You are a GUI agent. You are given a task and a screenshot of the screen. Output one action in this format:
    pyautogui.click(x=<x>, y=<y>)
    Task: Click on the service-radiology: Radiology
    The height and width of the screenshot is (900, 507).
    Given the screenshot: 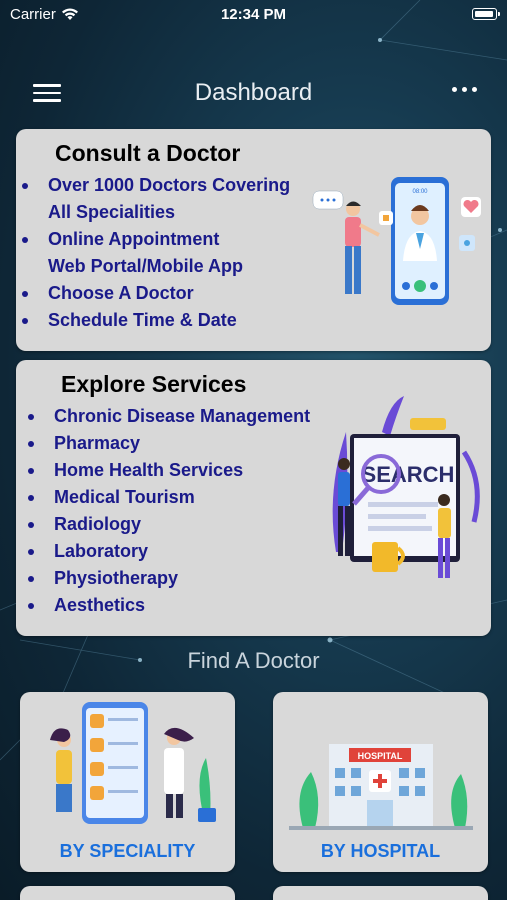 What is the action you would take?
    pyautogui.click(x=166, y=524)
    